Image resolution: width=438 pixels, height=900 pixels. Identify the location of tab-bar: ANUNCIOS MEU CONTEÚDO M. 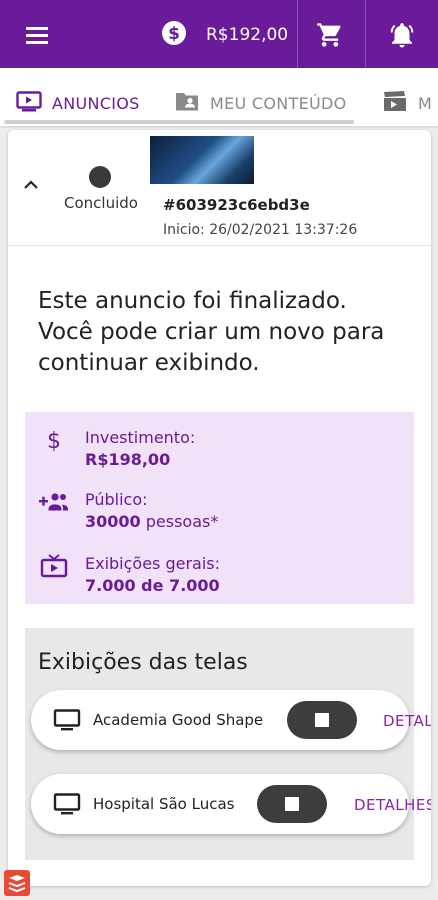
(219, 98).